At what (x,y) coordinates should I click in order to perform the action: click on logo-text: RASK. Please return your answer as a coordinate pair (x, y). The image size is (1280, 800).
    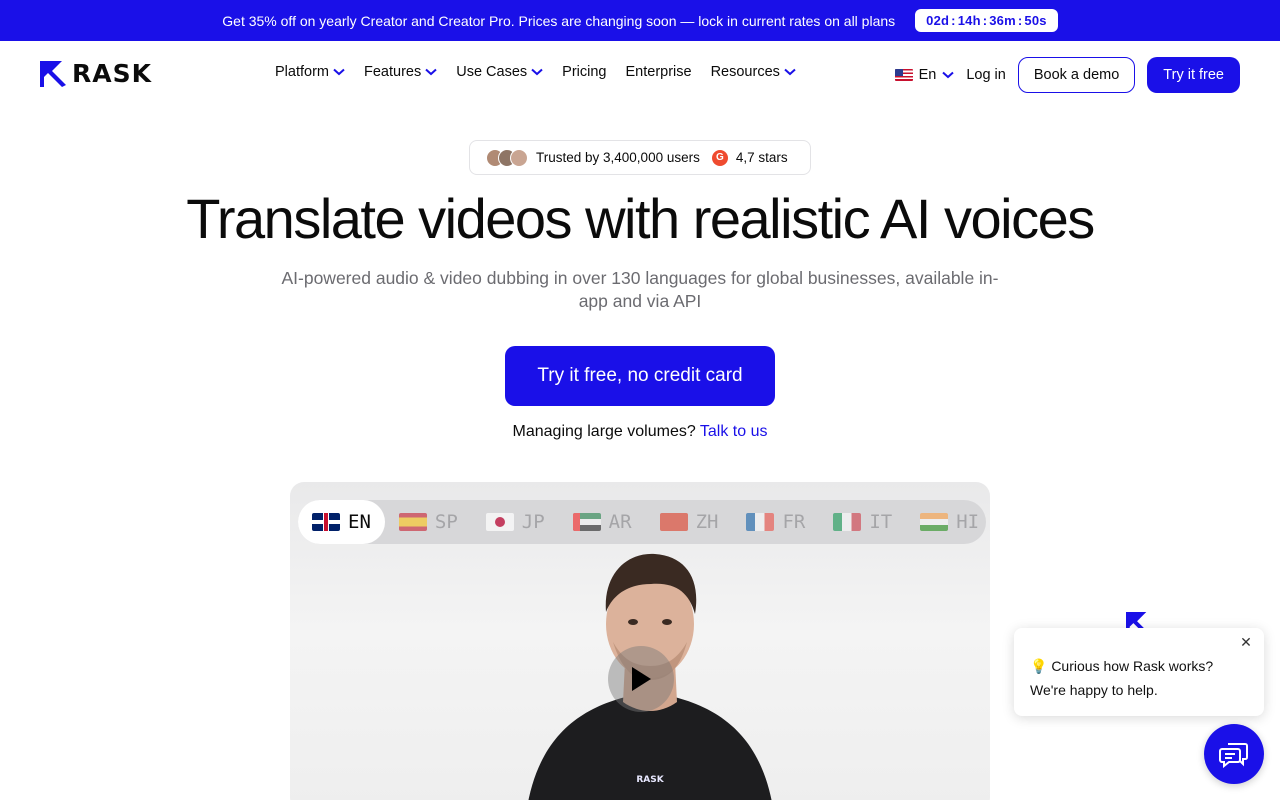
    Looking at the image, I should click on (112, 73).